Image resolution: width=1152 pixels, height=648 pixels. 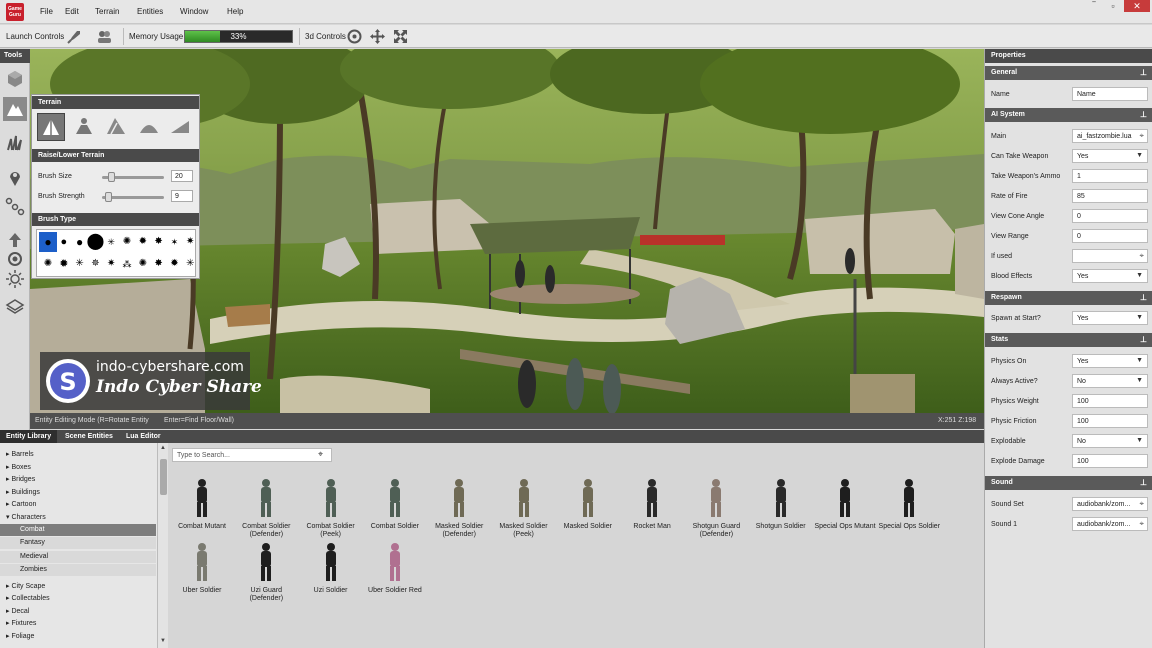 I want to click on brush-option: ✷, so click(x=190, y=242).